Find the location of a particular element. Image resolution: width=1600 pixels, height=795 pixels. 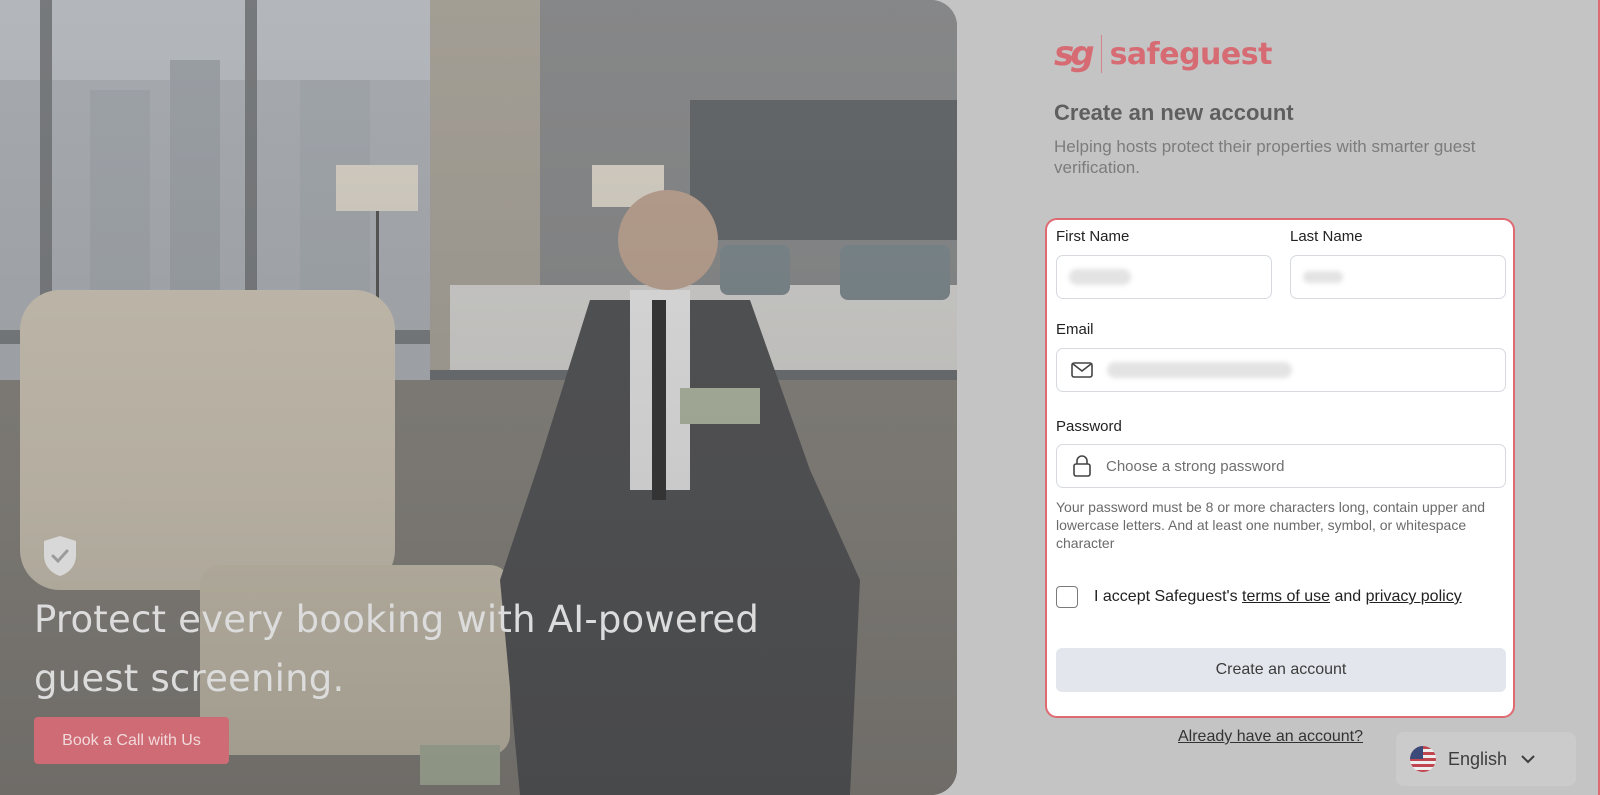

password-field: Choose a strong password is located at coordinates (1281, 466).